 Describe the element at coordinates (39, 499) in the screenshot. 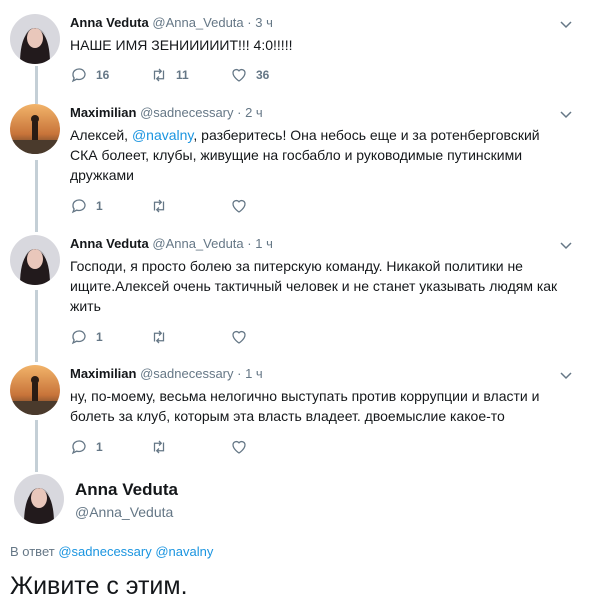

I see `main-avatar` at that location.